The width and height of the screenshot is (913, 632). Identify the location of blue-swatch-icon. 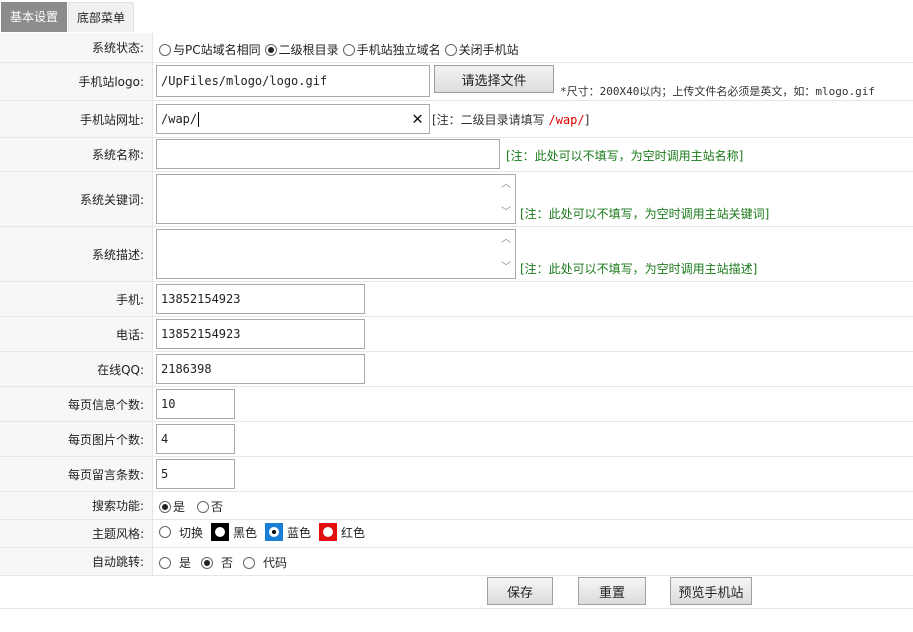
(274, 532).